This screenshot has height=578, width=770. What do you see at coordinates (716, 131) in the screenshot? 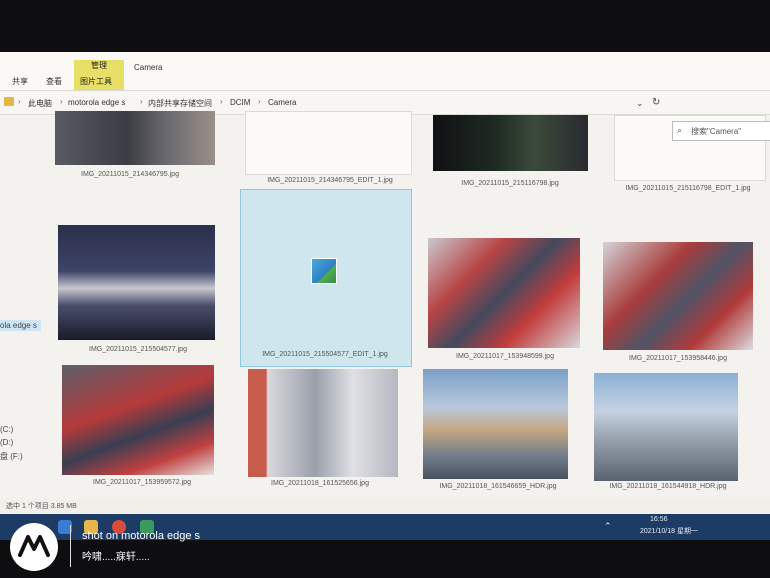
I see `search-placeholder: 搜索"Camera"` at bounding box center [716, 131].